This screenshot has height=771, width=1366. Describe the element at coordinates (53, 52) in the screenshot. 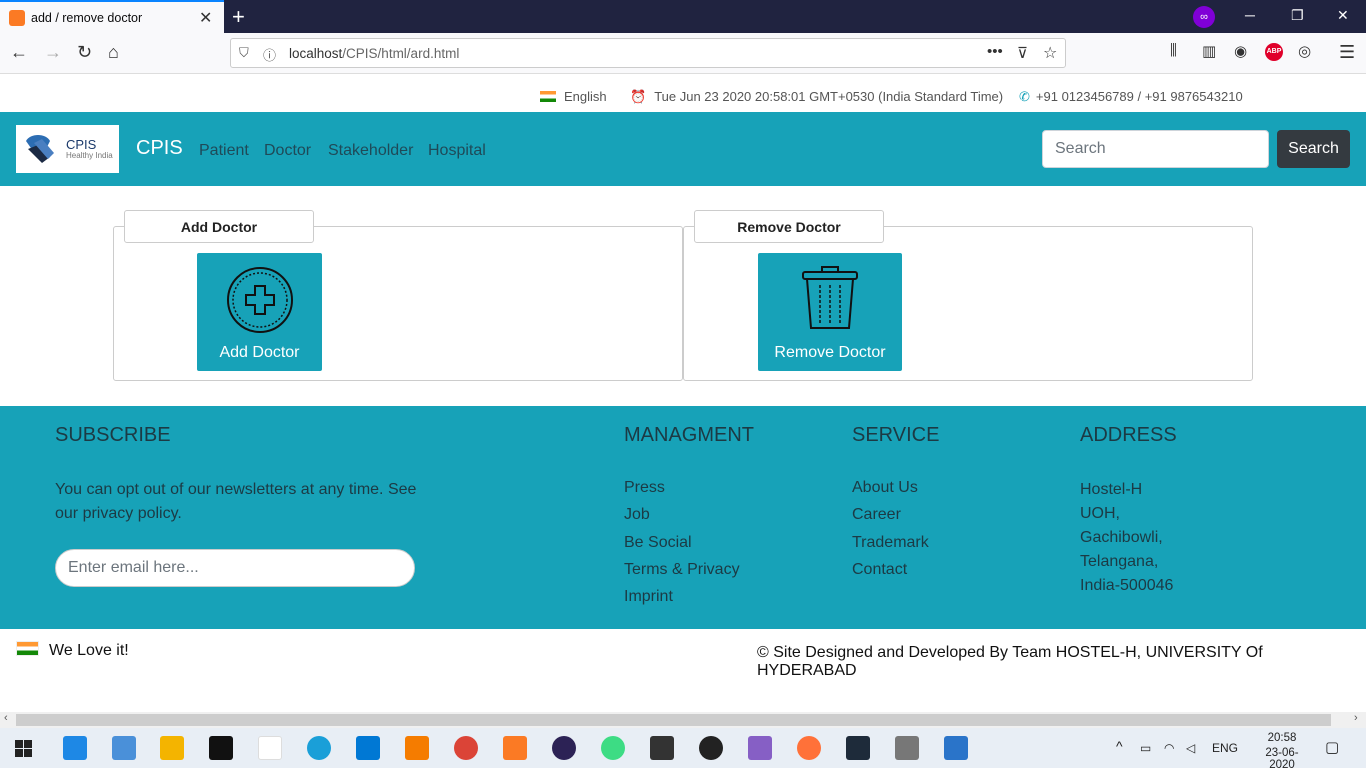

I see `forward-icon: →` at that location.